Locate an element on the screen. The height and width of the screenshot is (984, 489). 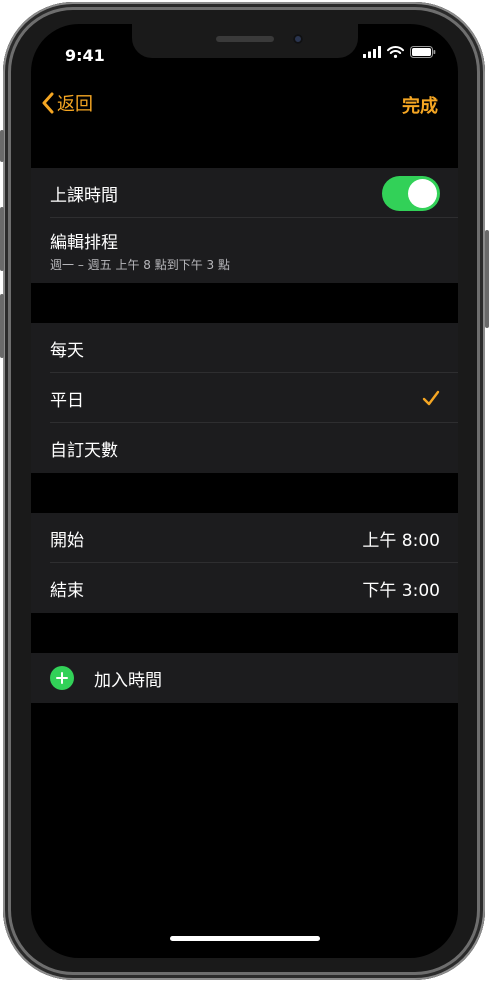
days-option-label: 每天 is located at coordinates (67, 350).